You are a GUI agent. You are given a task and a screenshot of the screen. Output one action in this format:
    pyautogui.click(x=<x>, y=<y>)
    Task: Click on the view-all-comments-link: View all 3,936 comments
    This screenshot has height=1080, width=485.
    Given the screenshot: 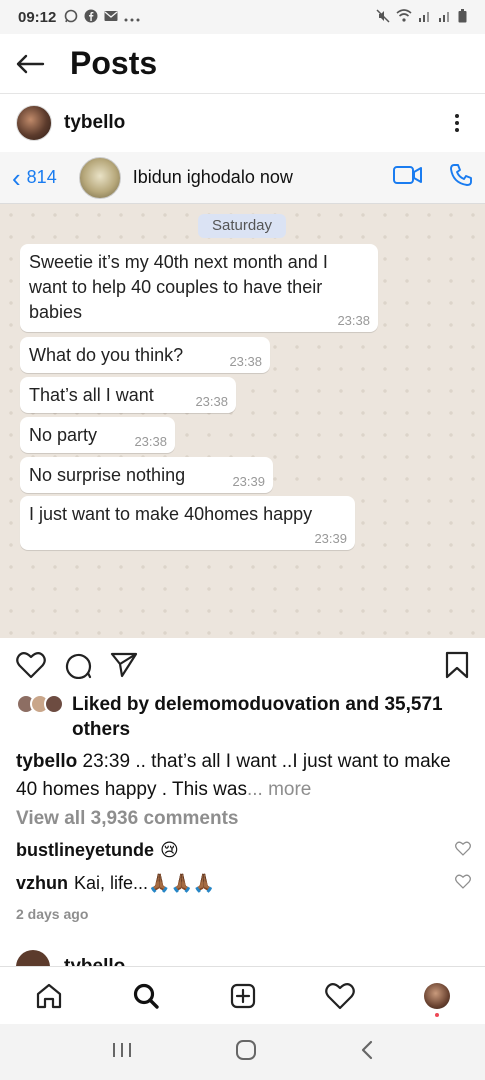 What is the action you would take?
    pyautogui.click(x=127, y=819)
    